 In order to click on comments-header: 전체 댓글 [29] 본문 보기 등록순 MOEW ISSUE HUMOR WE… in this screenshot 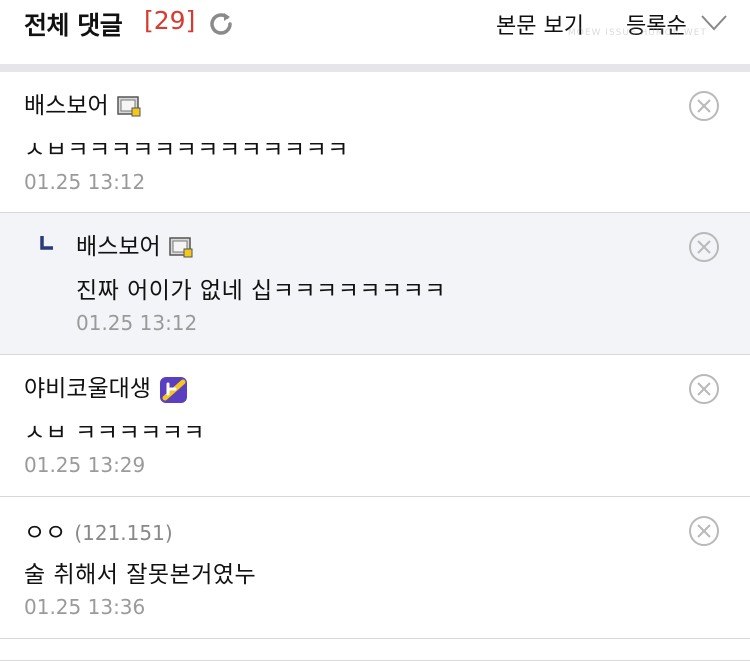, I will do `click(375, 32)`.